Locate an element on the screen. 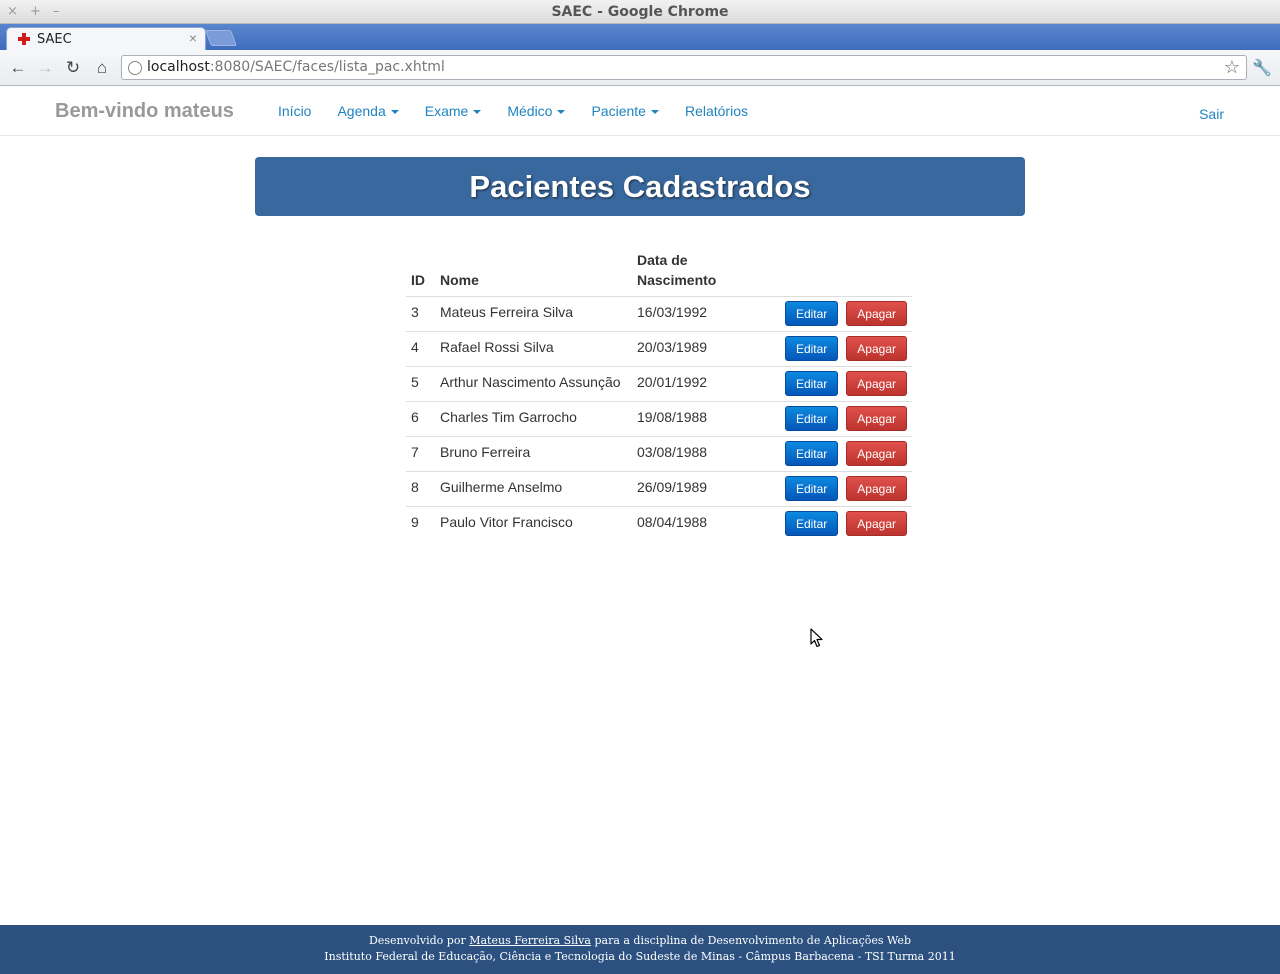 The image size is (1280, 974). brand-welcome: Bem-vindo mateus is located at coordinates (144, 111).